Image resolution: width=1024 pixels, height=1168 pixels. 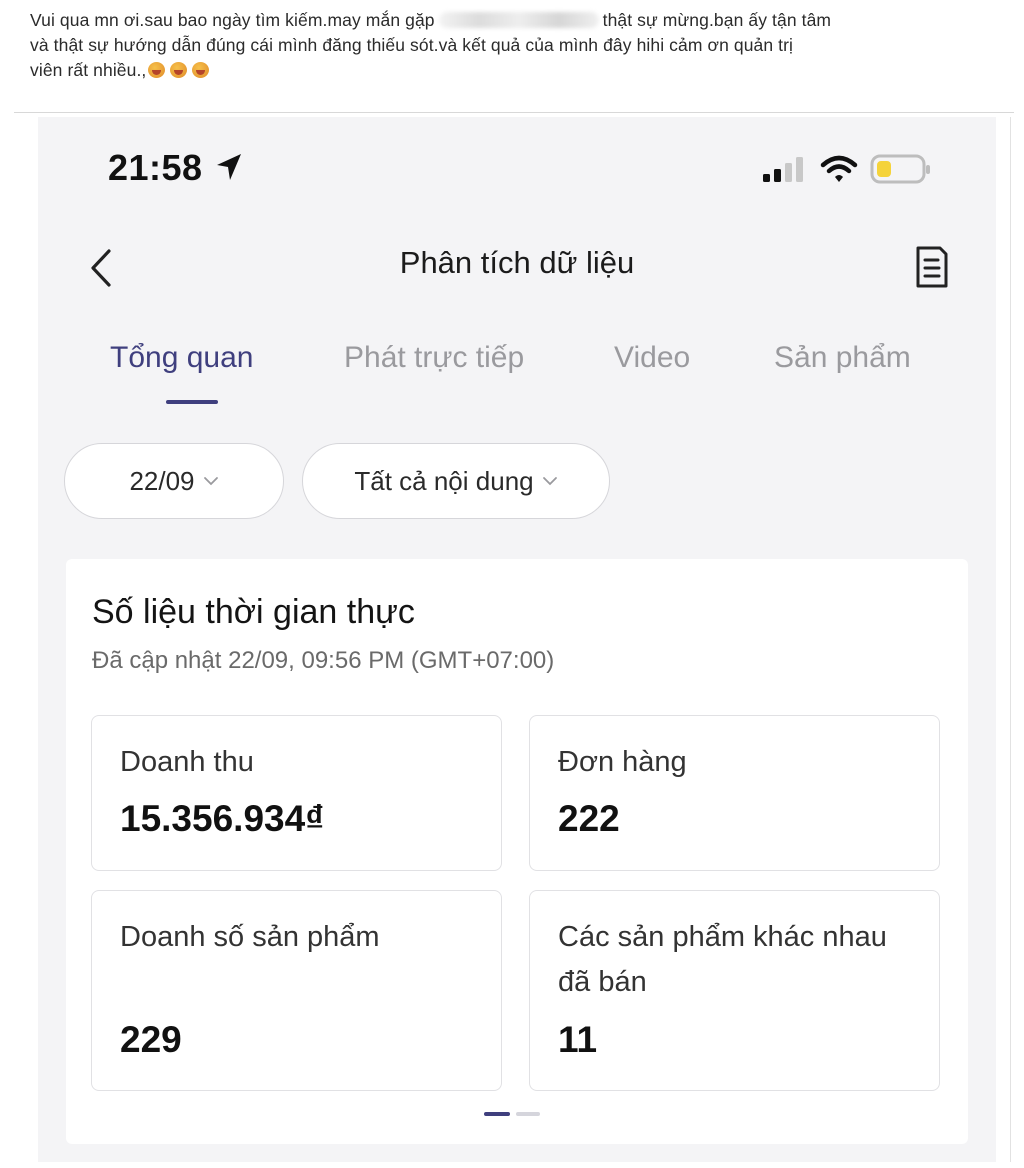 I want to click on tab-products: Sản phẩm, so click(x=842, y=358).